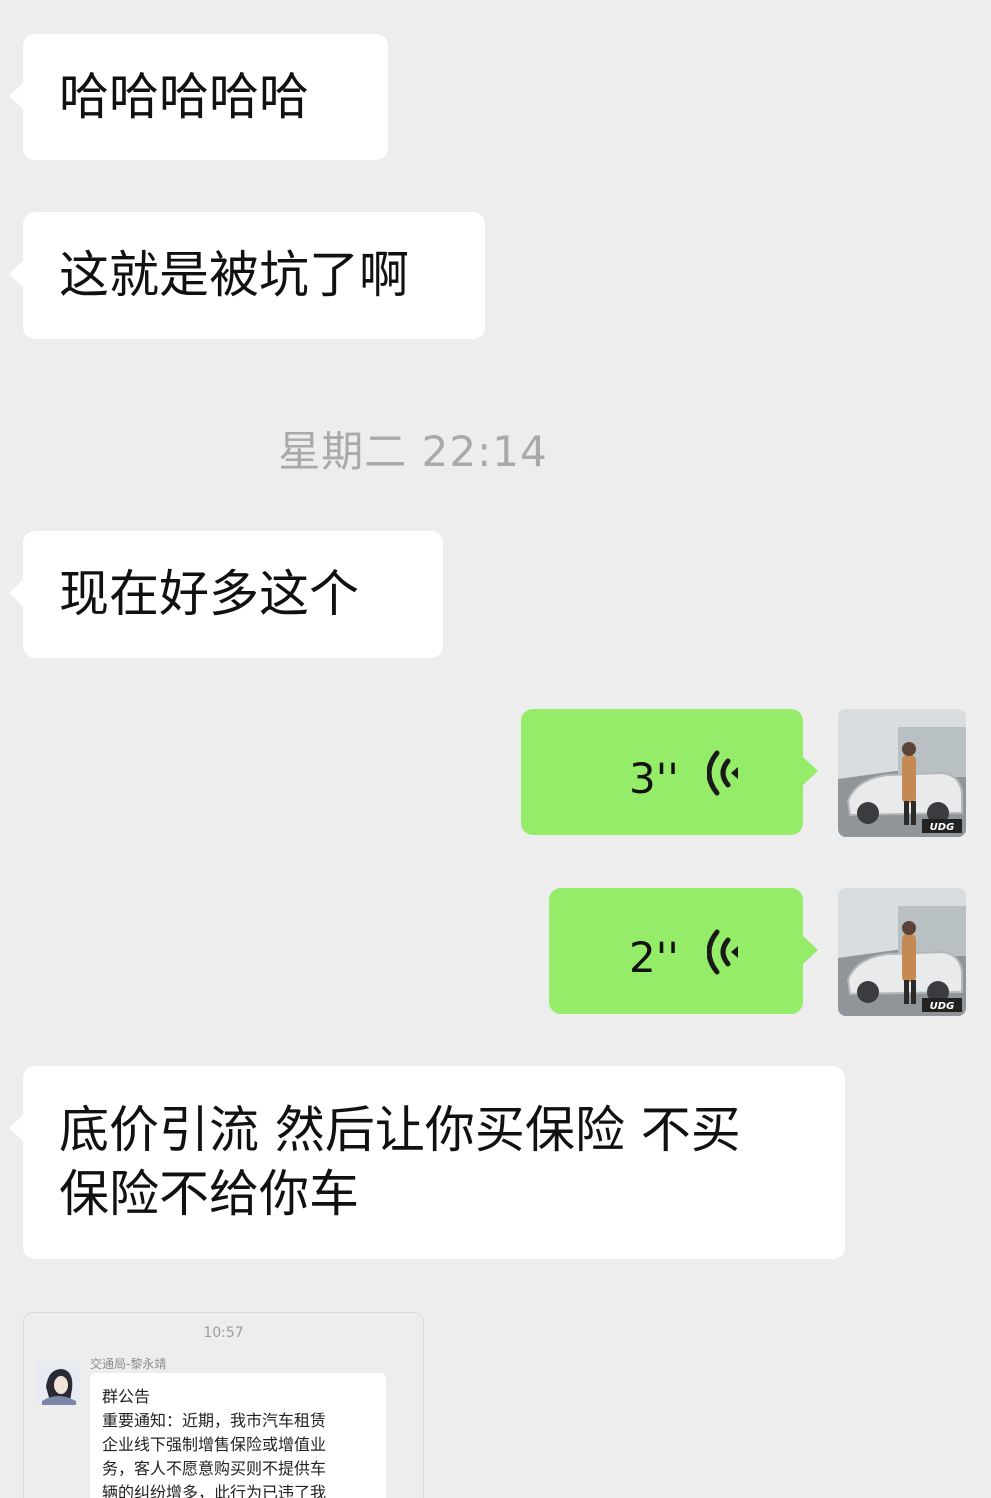 The height and width of the screenshot is (1498, 991). I want to click on voice-message-bubble: 3'', so click(669, 772).